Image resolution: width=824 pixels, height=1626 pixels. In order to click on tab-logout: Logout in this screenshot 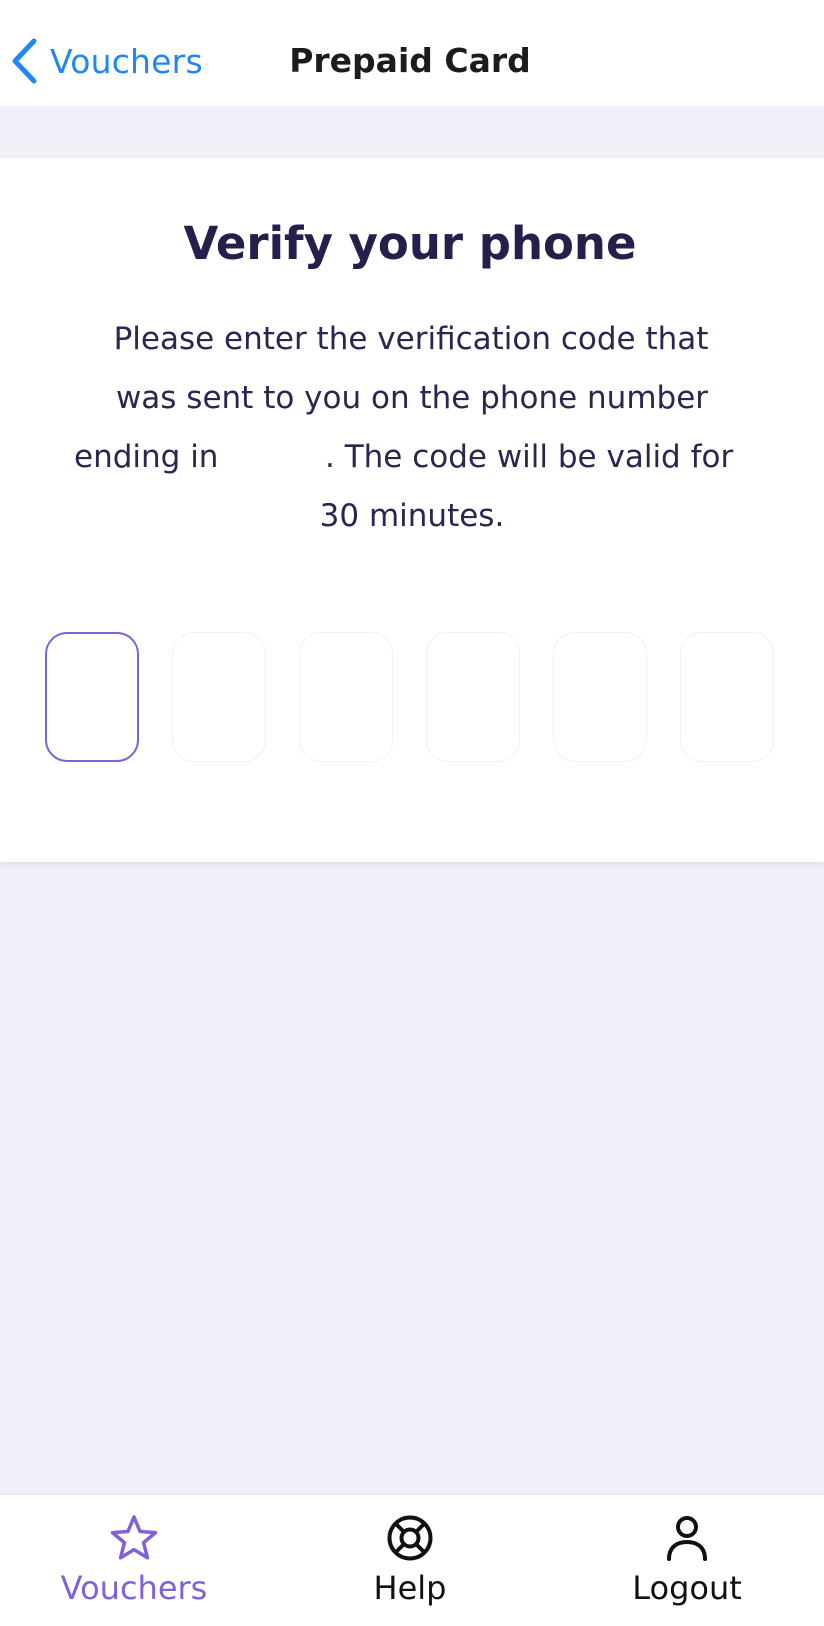, I will do `click(687, 1560)`.